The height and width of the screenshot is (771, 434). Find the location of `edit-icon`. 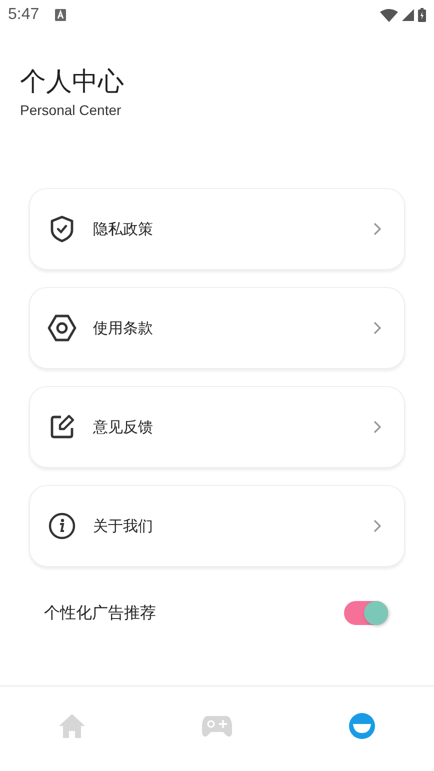

edit-icon is located at coordinates (62, 427).